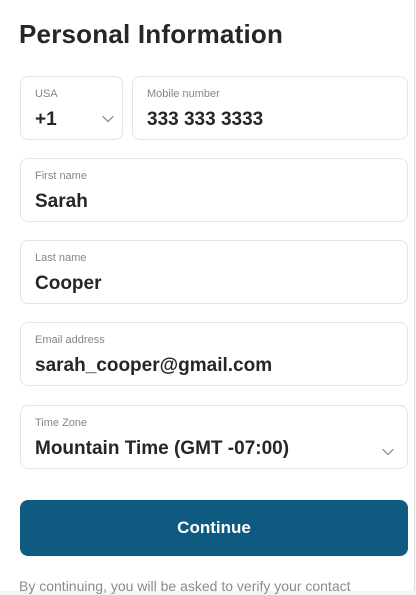  Describe the element at coordinates (71, 108) in the screenshot. I see `country-code-select: USA +1` at that location.